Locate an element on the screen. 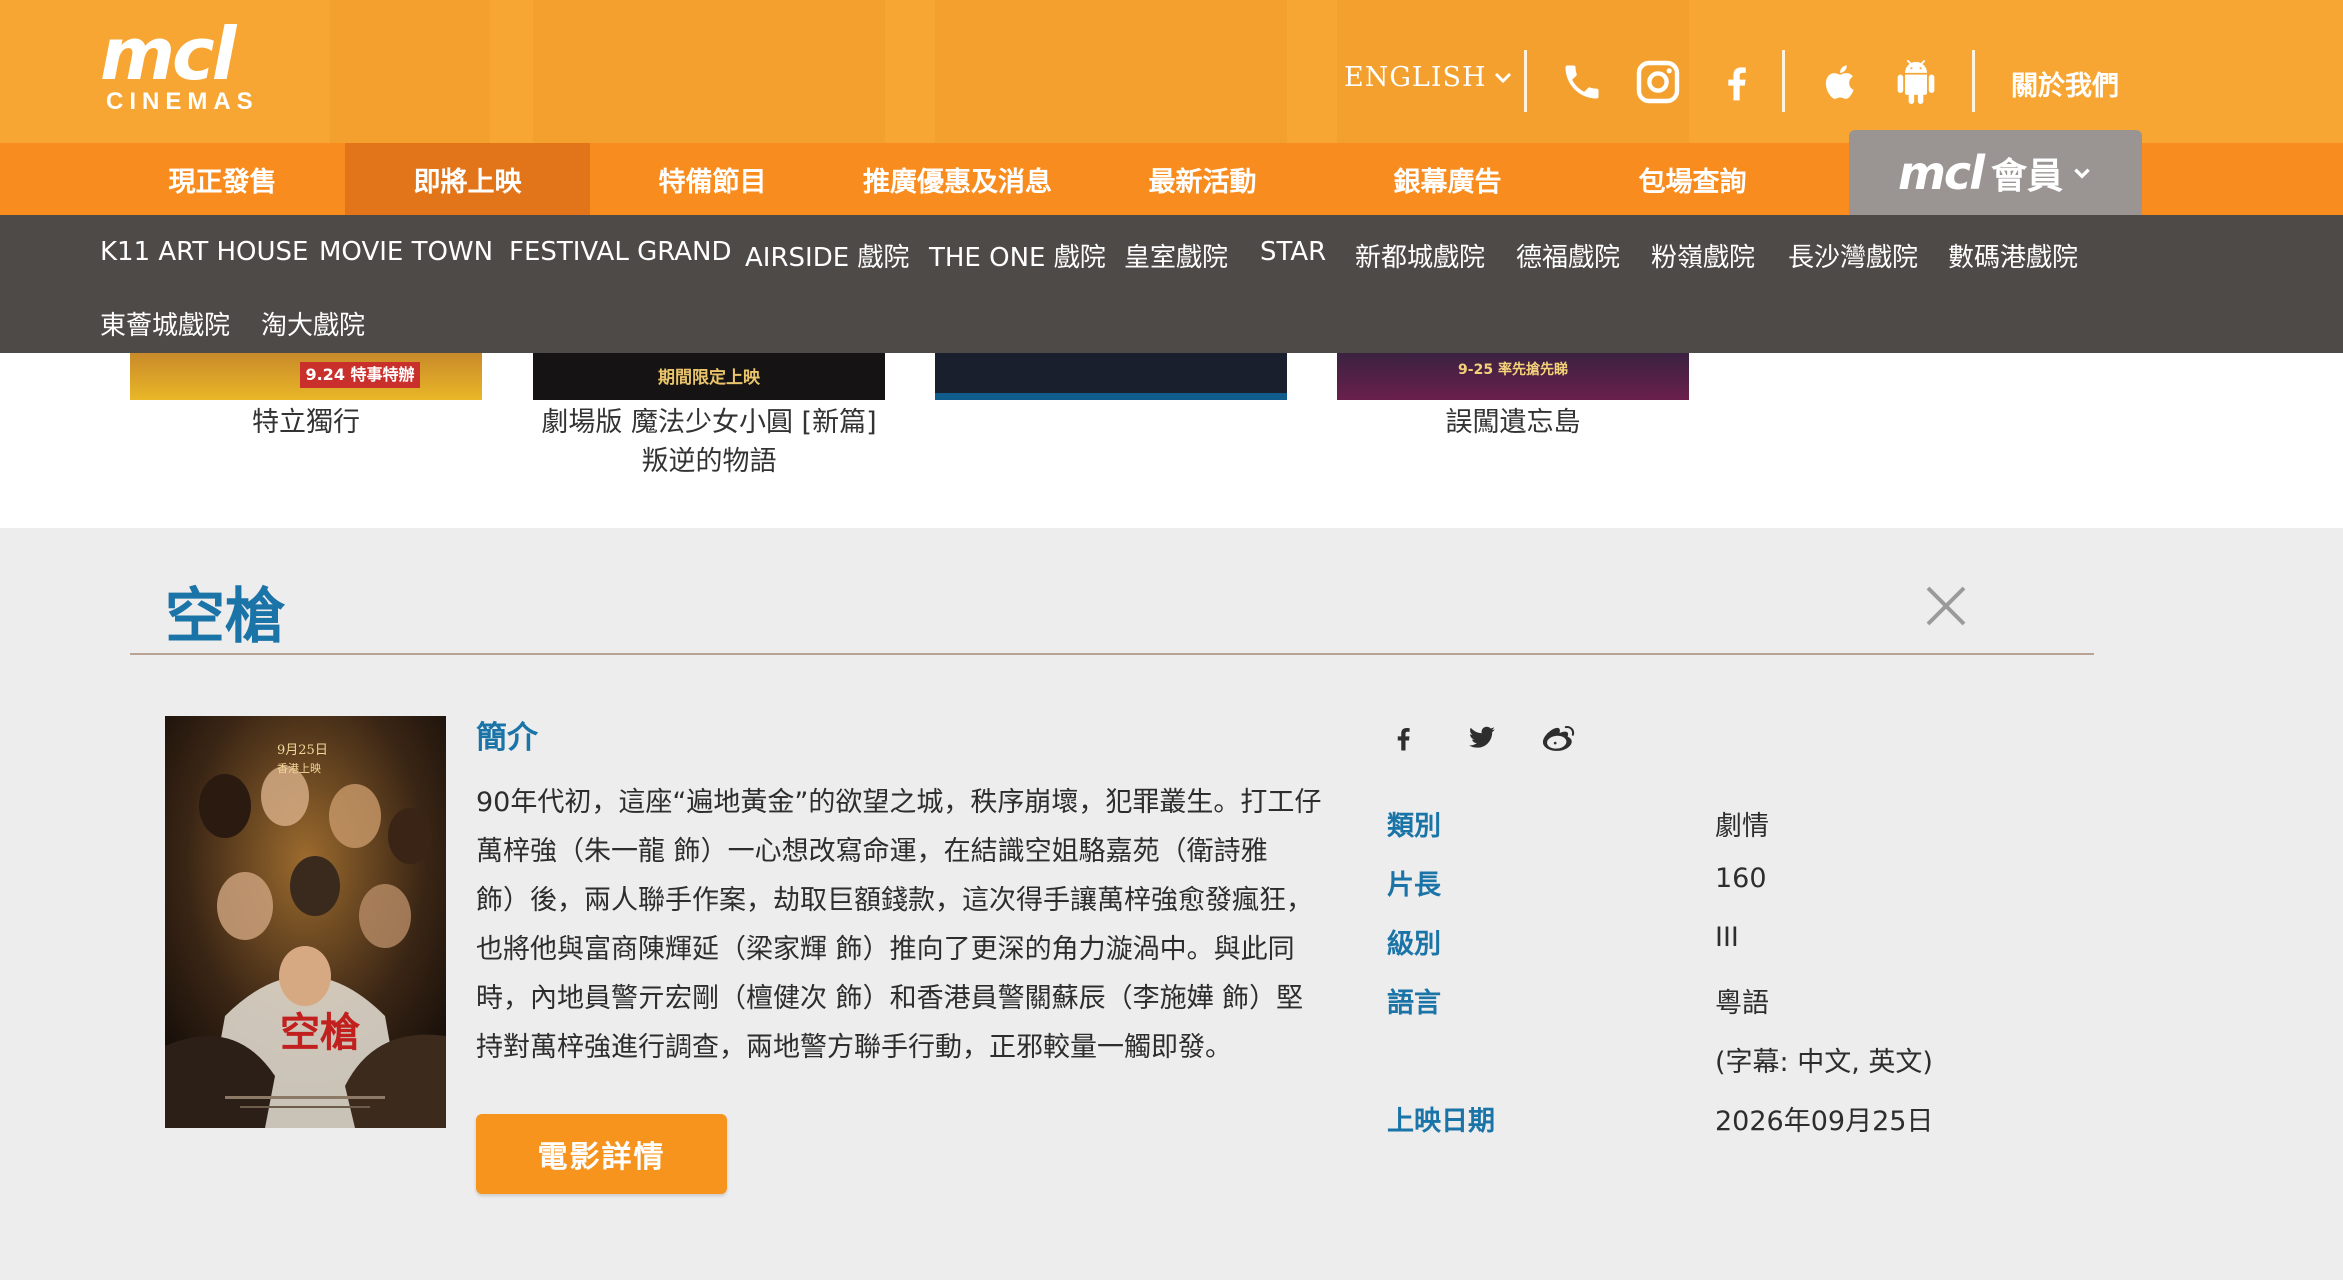 The width and height of the screenshot is (2343, 1280). synopsis-line: 飾）後，兩人聯手作案，劫取巨額錢款，這次得手讓萬梓強愈發瘋狂， is located at coordinates (894, 900).